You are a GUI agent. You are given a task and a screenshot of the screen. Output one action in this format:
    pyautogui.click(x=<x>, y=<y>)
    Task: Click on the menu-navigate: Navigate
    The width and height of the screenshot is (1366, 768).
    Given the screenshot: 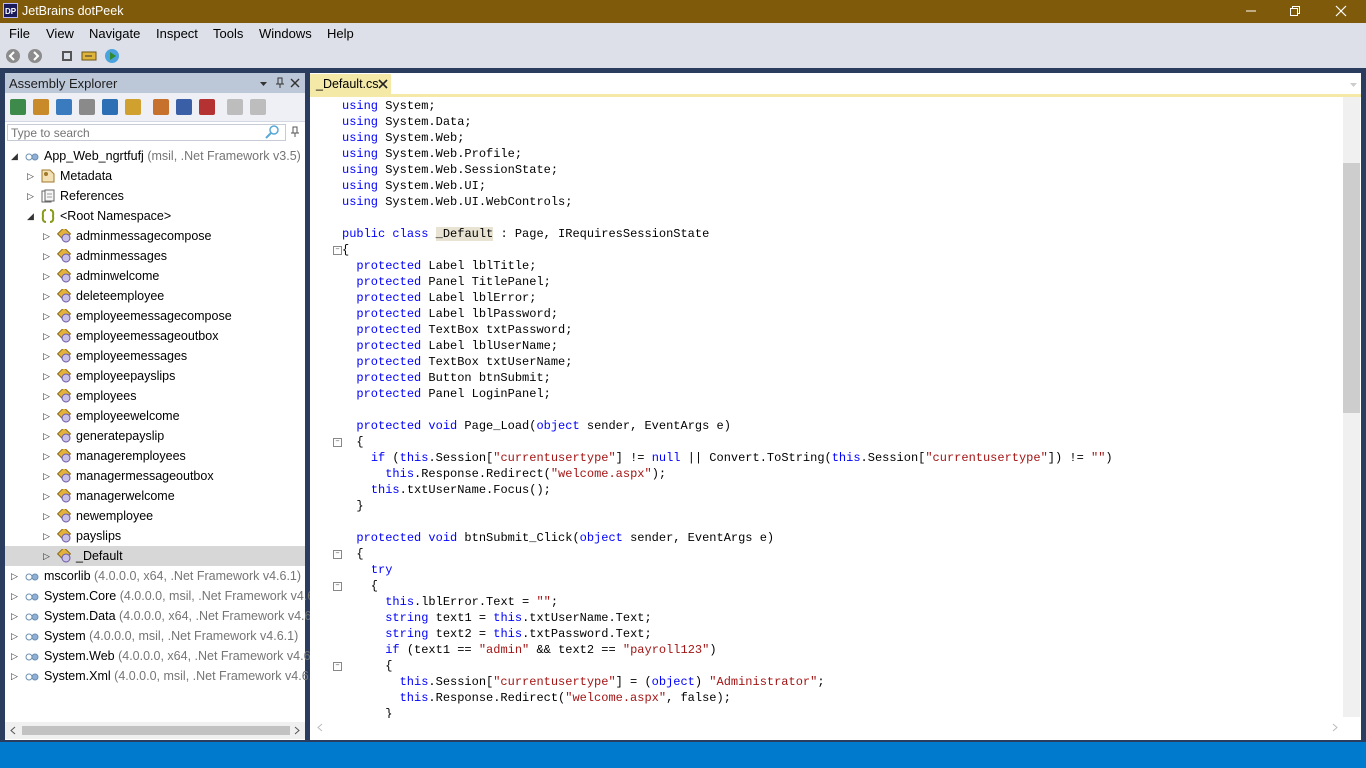 What is the action you would take?
    pyautogui.click(x=114, y=33)
    